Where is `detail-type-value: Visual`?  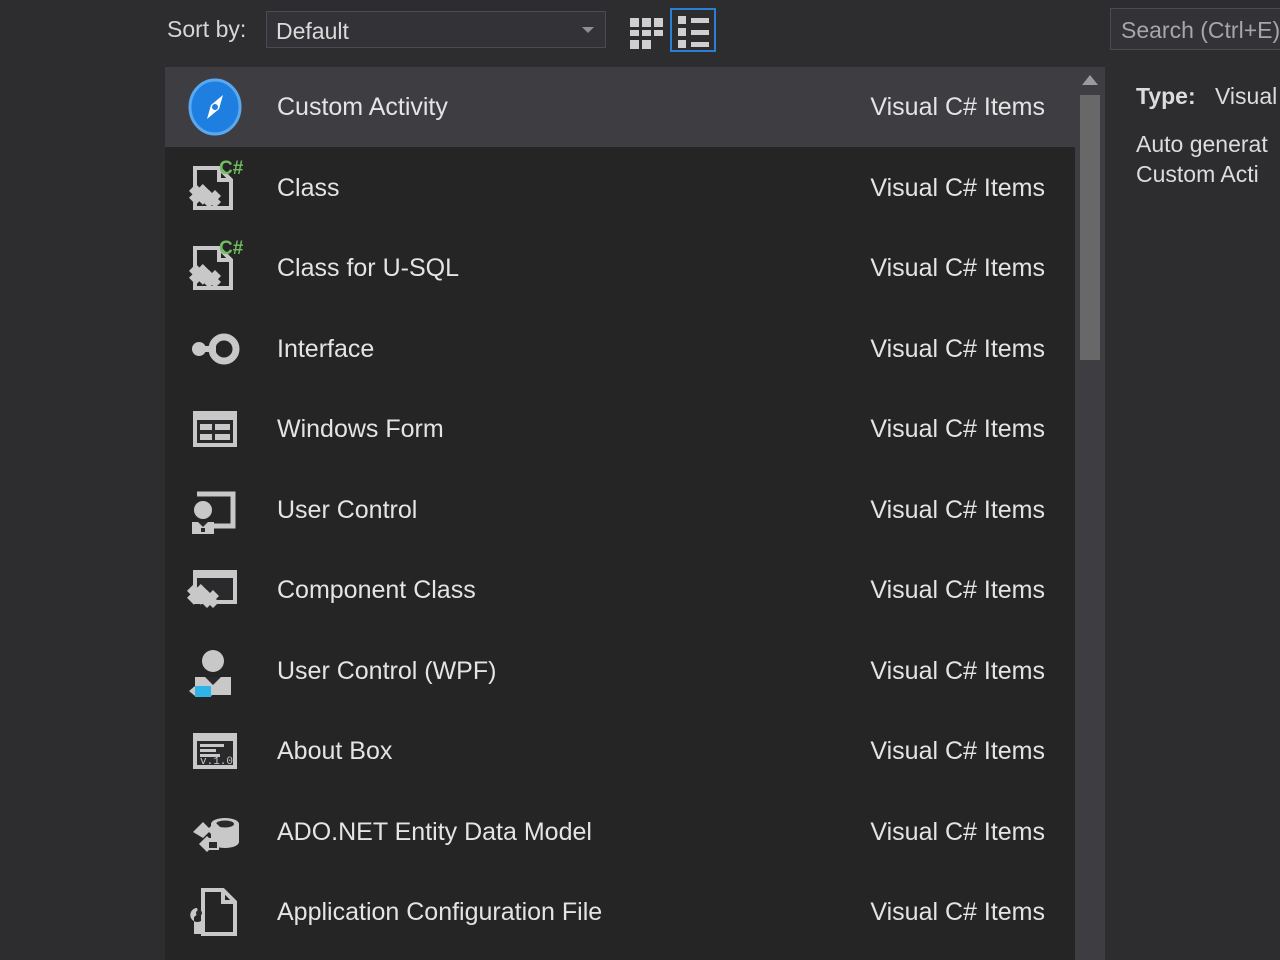 detail-type-value: Visual is located at coordinates (1246, 96).